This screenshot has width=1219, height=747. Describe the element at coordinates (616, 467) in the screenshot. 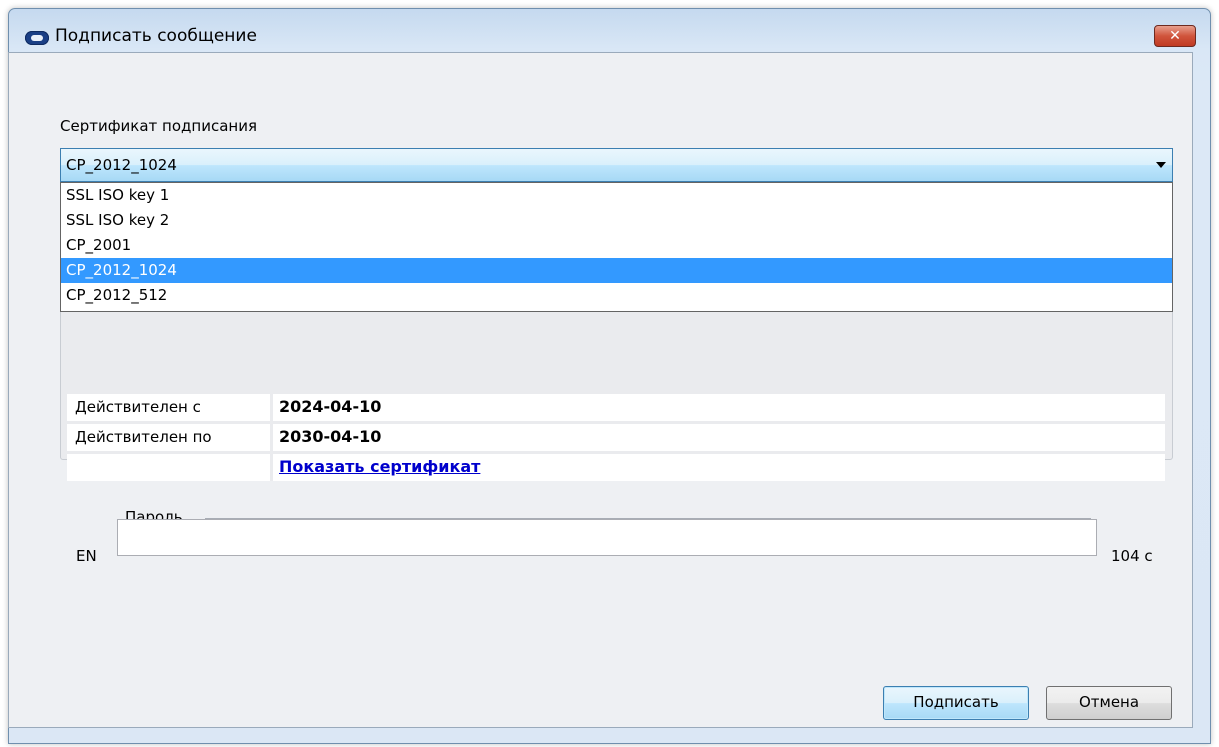

I see `show-certificate-row: Показать сертификат` at that location.